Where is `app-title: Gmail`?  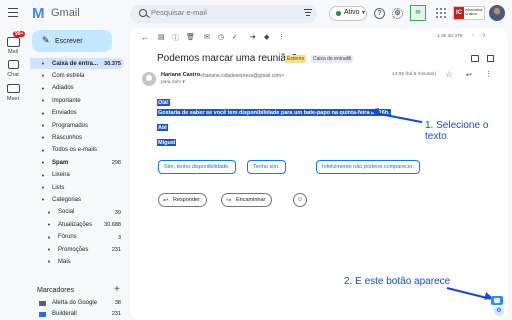
app-title: Gmail is located at coordinates (65, 13).